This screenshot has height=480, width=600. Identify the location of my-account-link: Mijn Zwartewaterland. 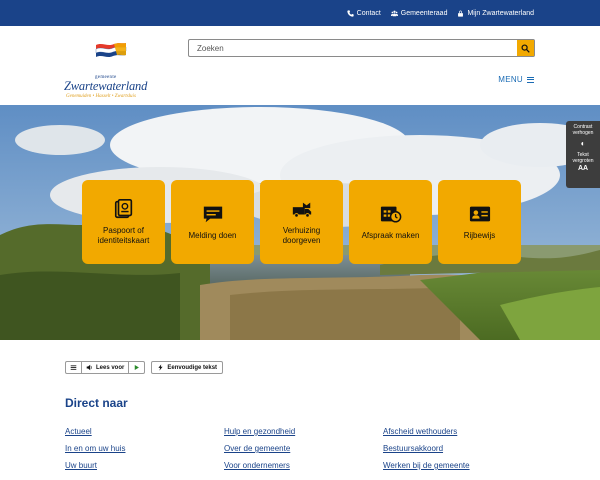
(495, 13).